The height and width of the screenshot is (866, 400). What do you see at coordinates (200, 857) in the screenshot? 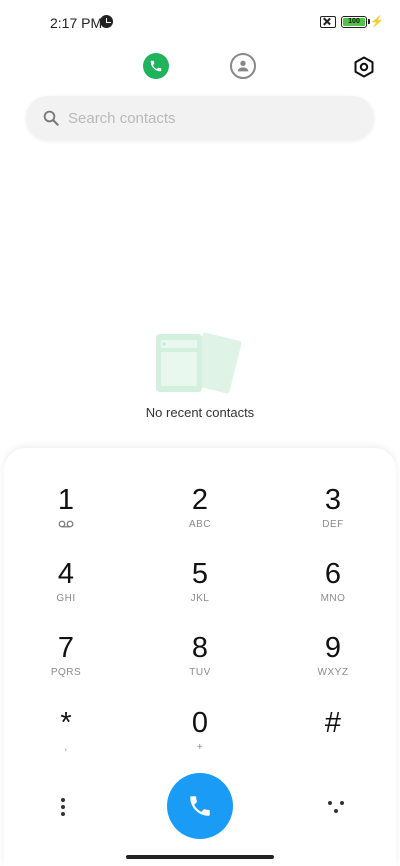
I see `home-indicator` at bounding box center [200, 857].